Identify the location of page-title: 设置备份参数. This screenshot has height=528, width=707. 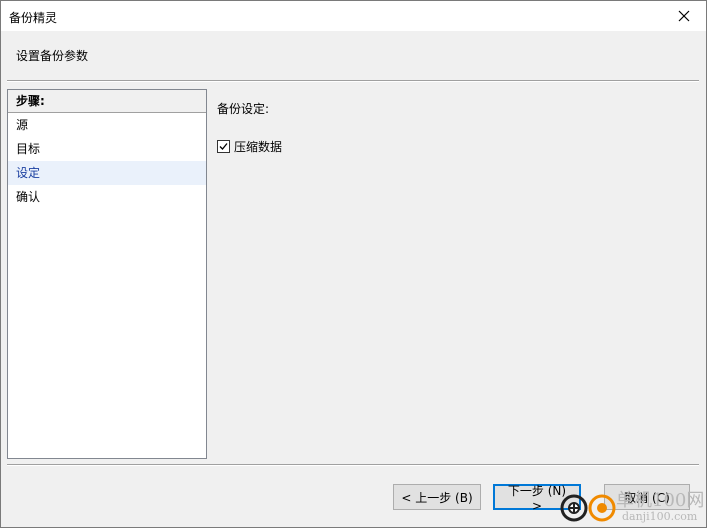
(52, 56).